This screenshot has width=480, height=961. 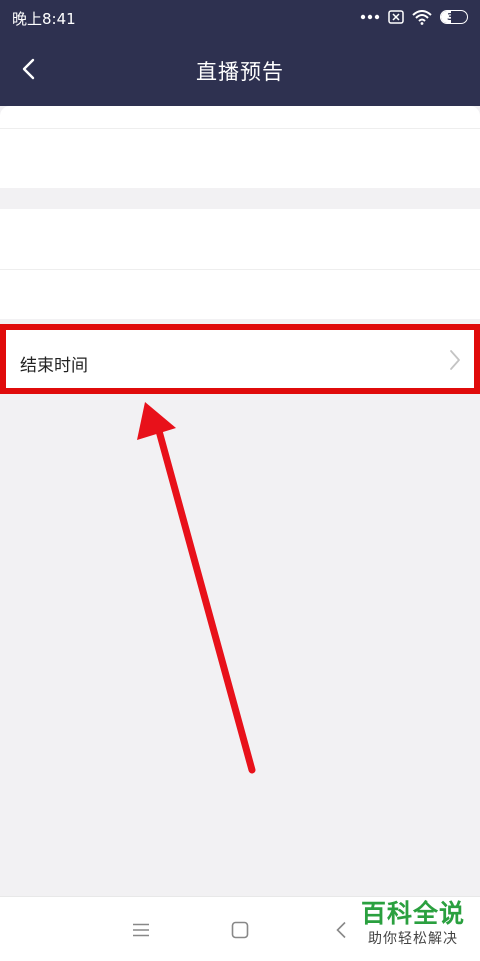 What do you see at coordinates (240, 18) in the screenshot?
I see `status-bar: 晚上8:41 39` at bounding box center [240, 18].